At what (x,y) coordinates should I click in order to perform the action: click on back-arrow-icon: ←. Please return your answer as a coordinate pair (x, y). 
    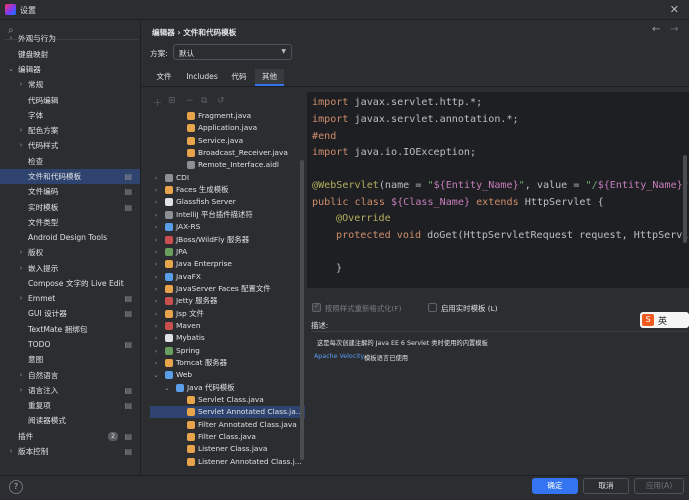
    Looking at the image, I should click on (656, 29).